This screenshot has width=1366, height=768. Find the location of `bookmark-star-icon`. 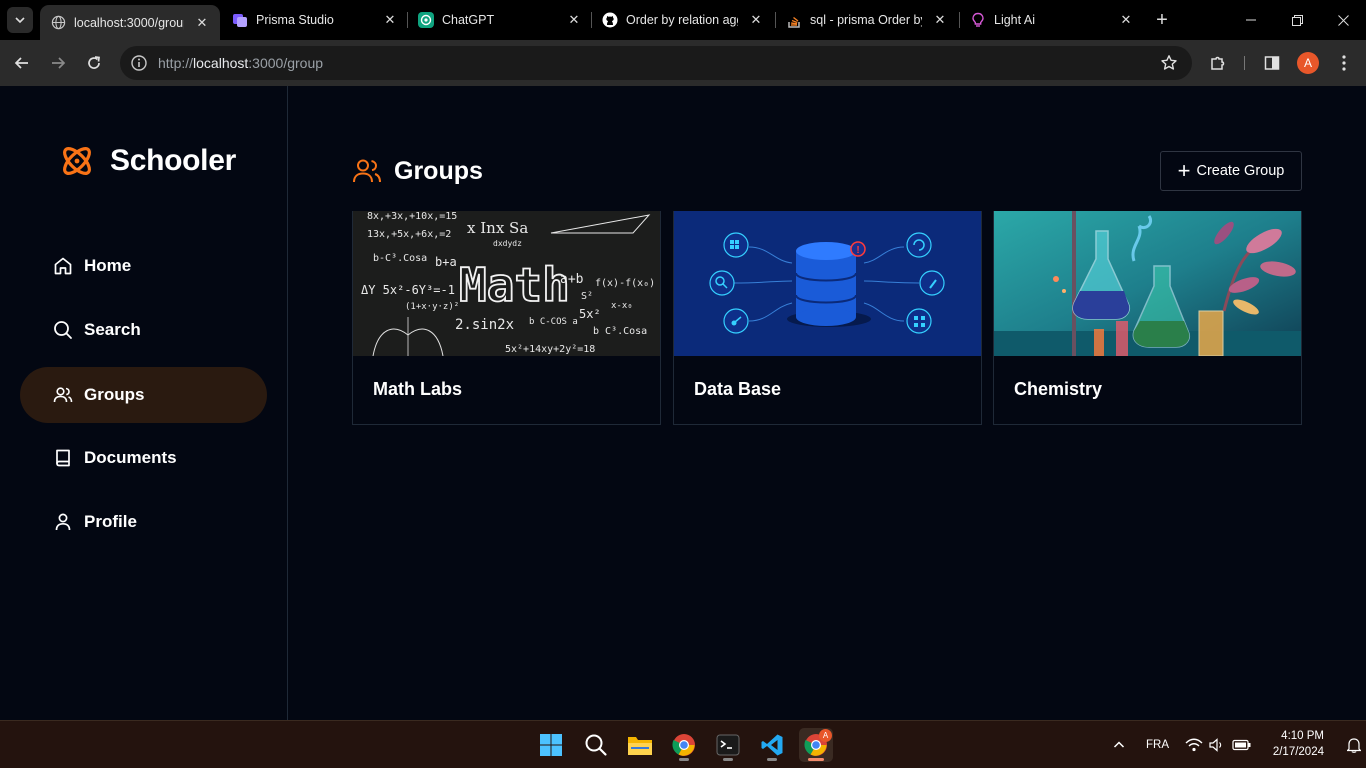

bookmark-star-icon is located at coordinates (1169, 63).